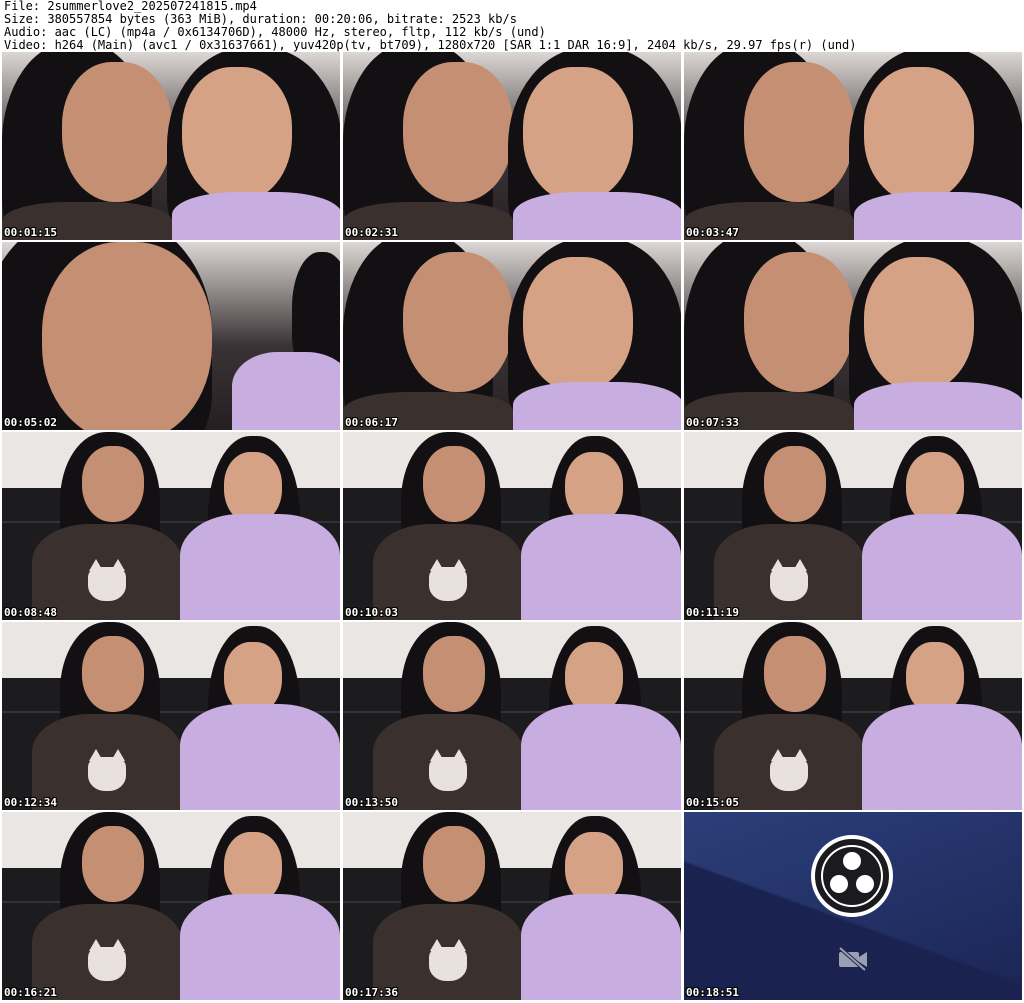 This screenshot has height=1003, width=1024. Describe the element at coordinates (371, 232) in the screenshot. I see `thumbnail-timestamp: 00:02:31` at that location.